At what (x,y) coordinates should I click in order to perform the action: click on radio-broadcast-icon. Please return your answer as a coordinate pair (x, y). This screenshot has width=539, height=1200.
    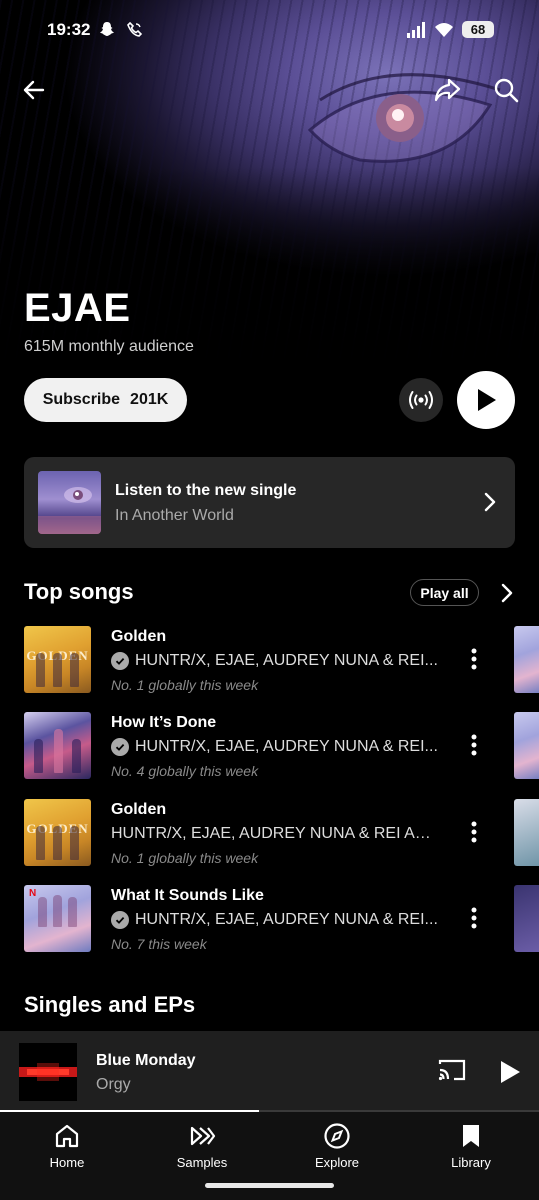
    Looking at the image, I should click on (421, 400).